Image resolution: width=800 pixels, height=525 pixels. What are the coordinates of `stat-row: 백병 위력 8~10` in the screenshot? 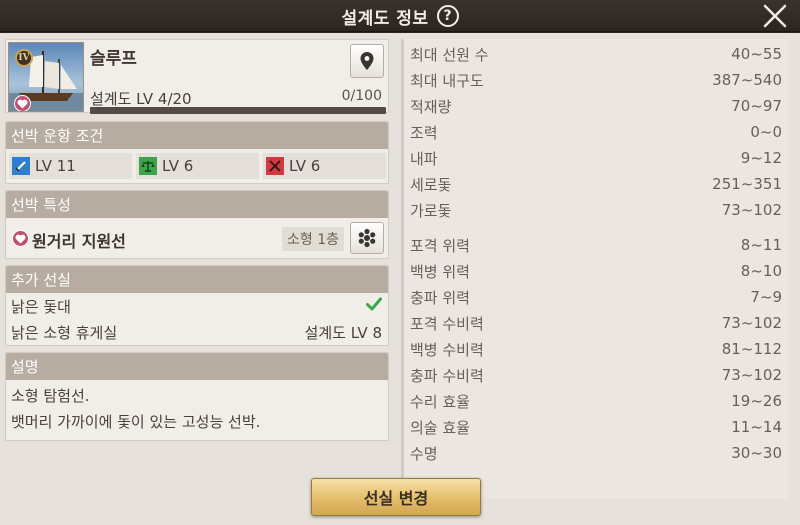 It's located at (596, 271).